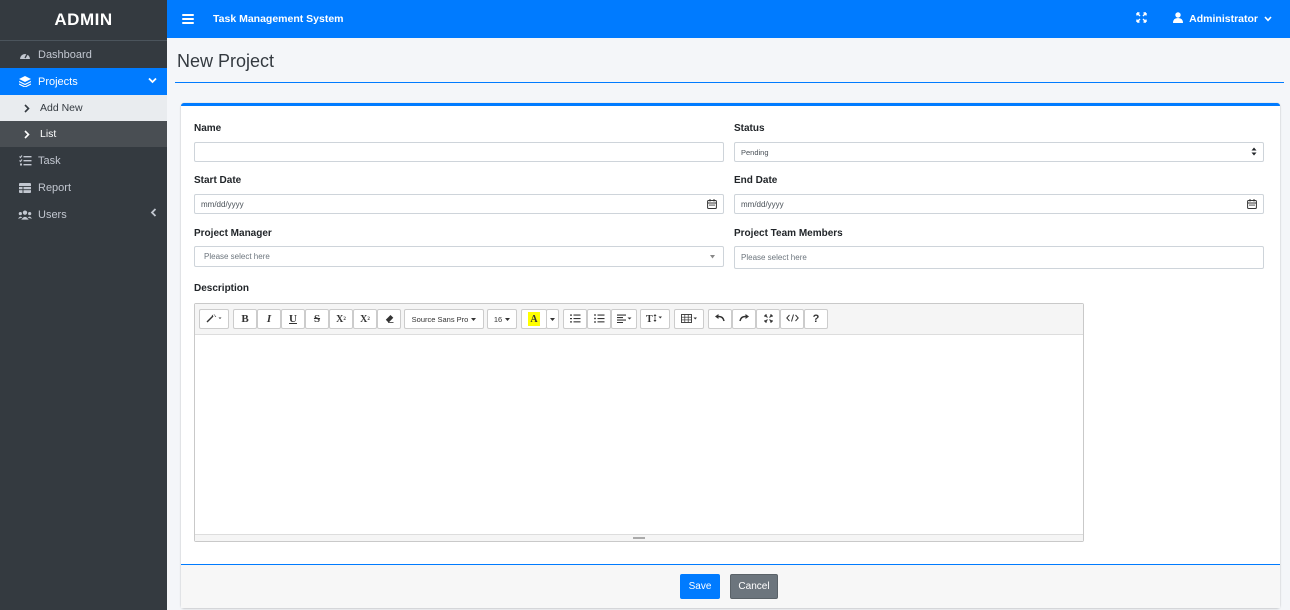 This screenshot has height=610, width=1290. Describe the element at coordinates (756, 180) in the screenshot. I see `end-date-label: End Date` at that location.